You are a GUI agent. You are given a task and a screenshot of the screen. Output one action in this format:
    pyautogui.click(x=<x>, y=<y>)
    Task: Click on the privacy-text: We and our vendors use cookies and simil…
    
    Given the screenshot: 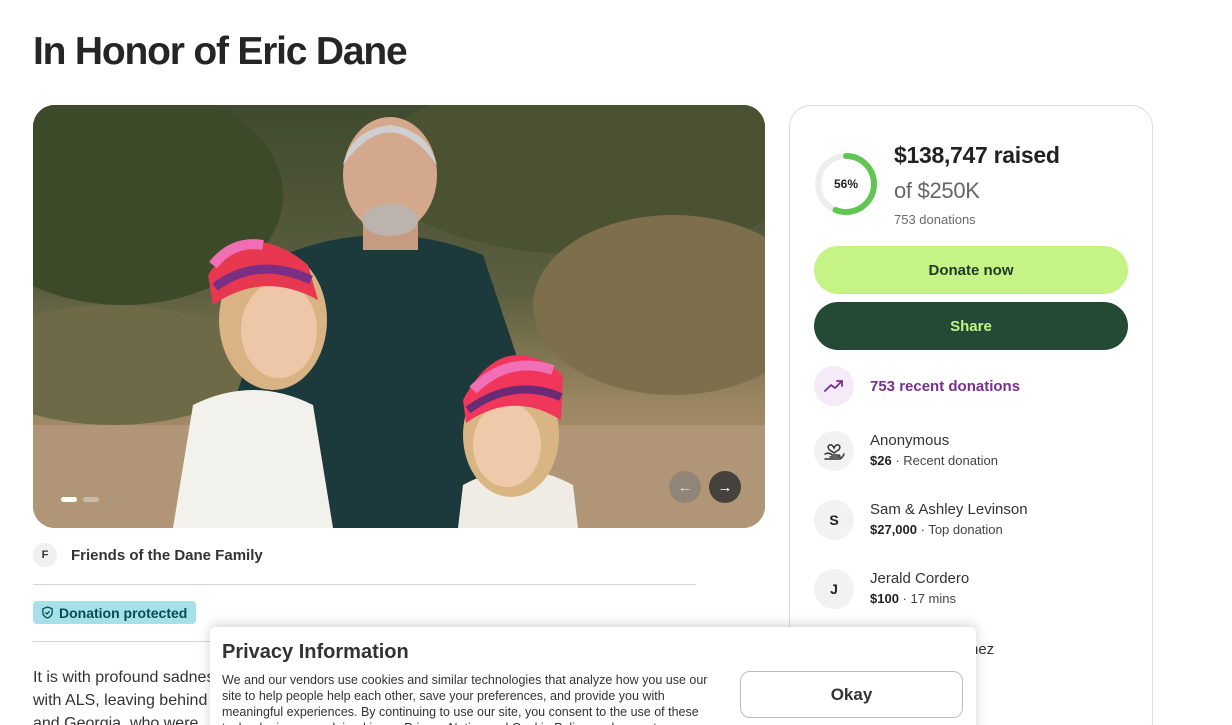 What is the action you would take?
    pyautogui.click(x=465, y=699)
    